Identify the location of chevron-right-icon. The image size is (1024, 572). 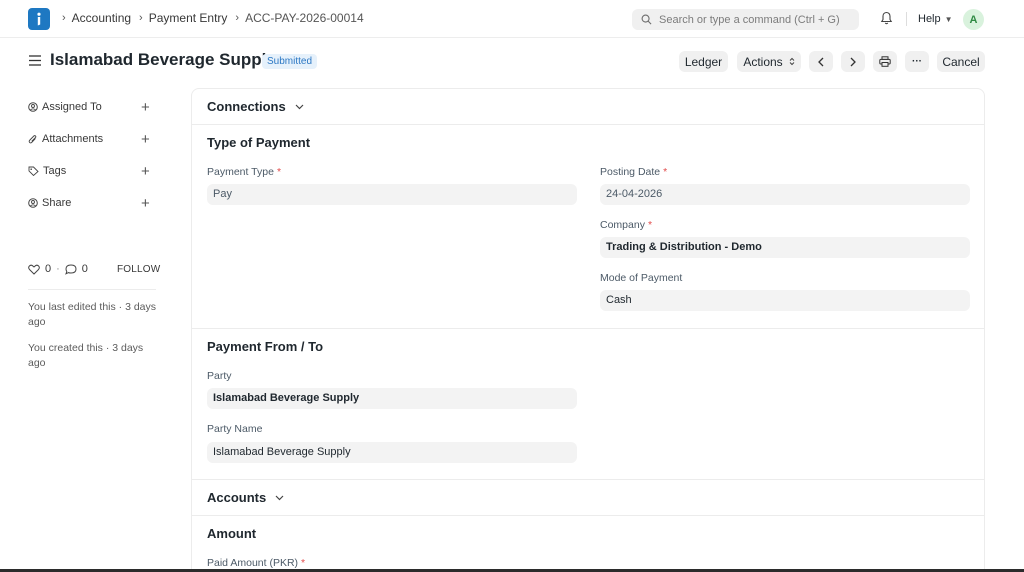
(853, 61).